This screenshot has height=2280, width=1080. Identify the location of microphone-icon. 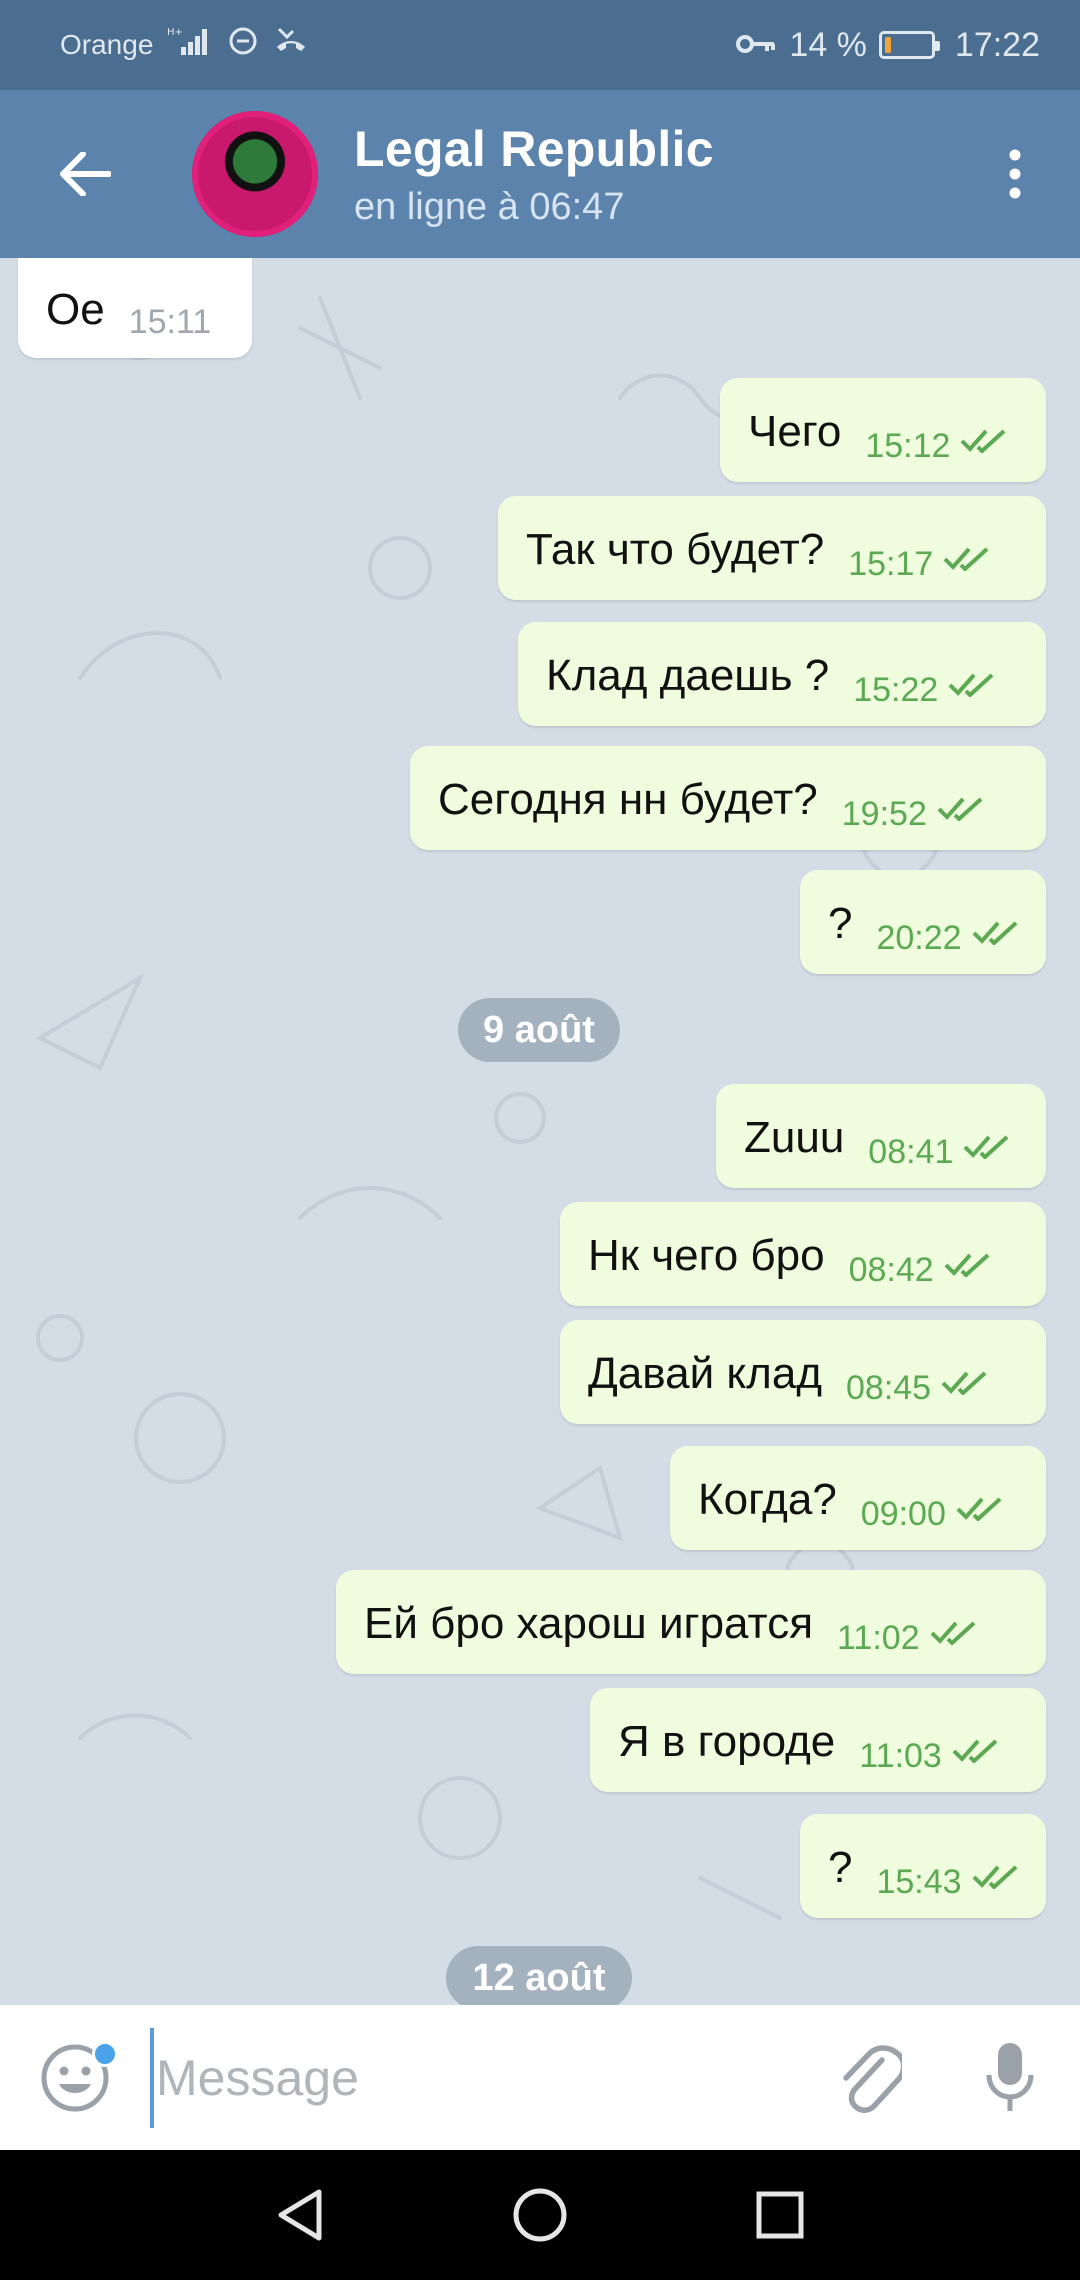
(1010, 2076).